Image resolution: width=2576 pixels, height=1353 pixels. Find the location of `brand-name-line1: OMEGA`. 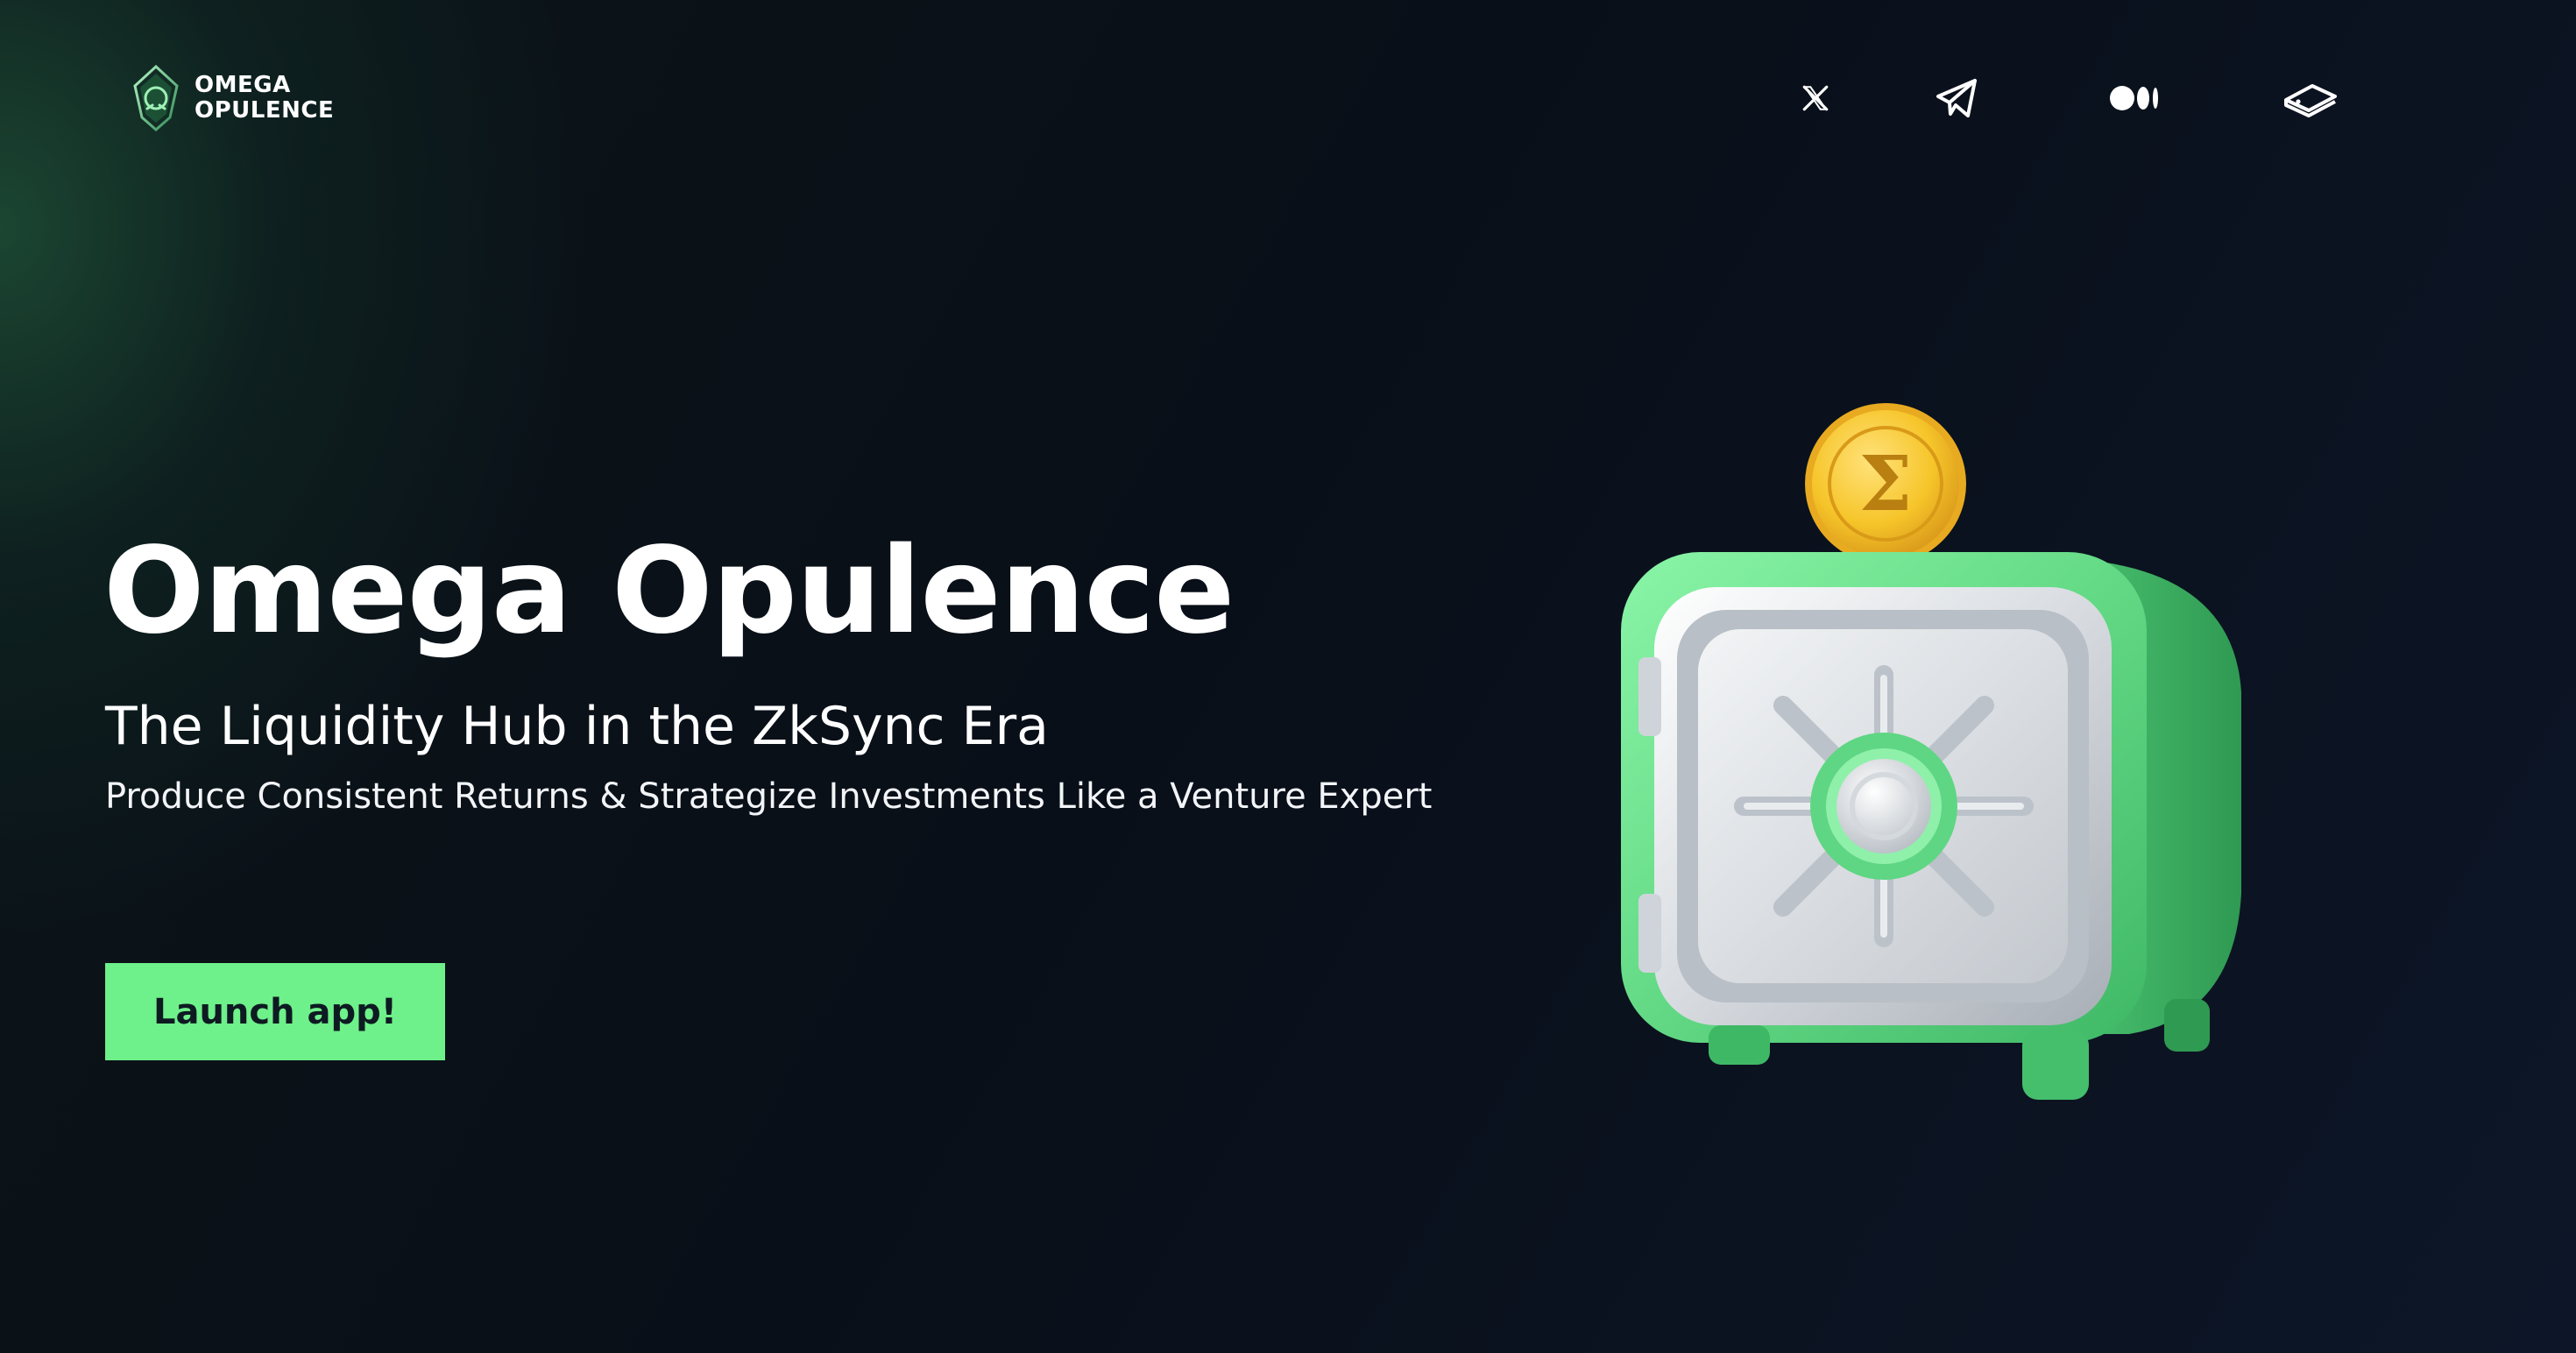

brand-name-line1: OMEGA is located at coordinates (243, 85).